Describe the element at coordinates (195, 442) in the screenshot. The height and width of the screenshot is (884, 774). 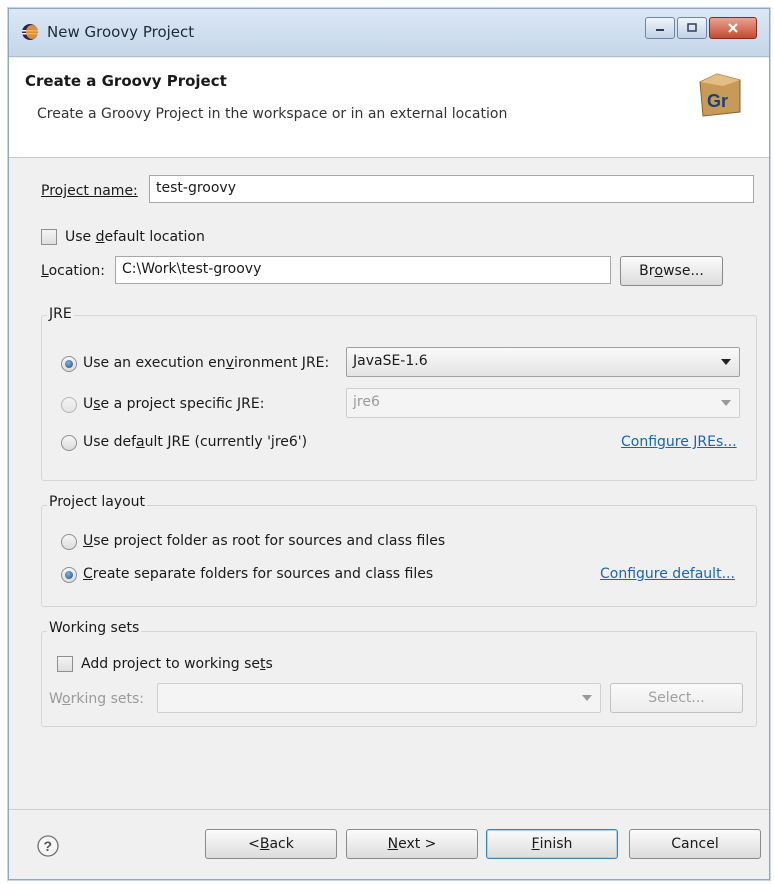
I see `default-jre-label: Use default JRE (currently 'jre6')` at that location.